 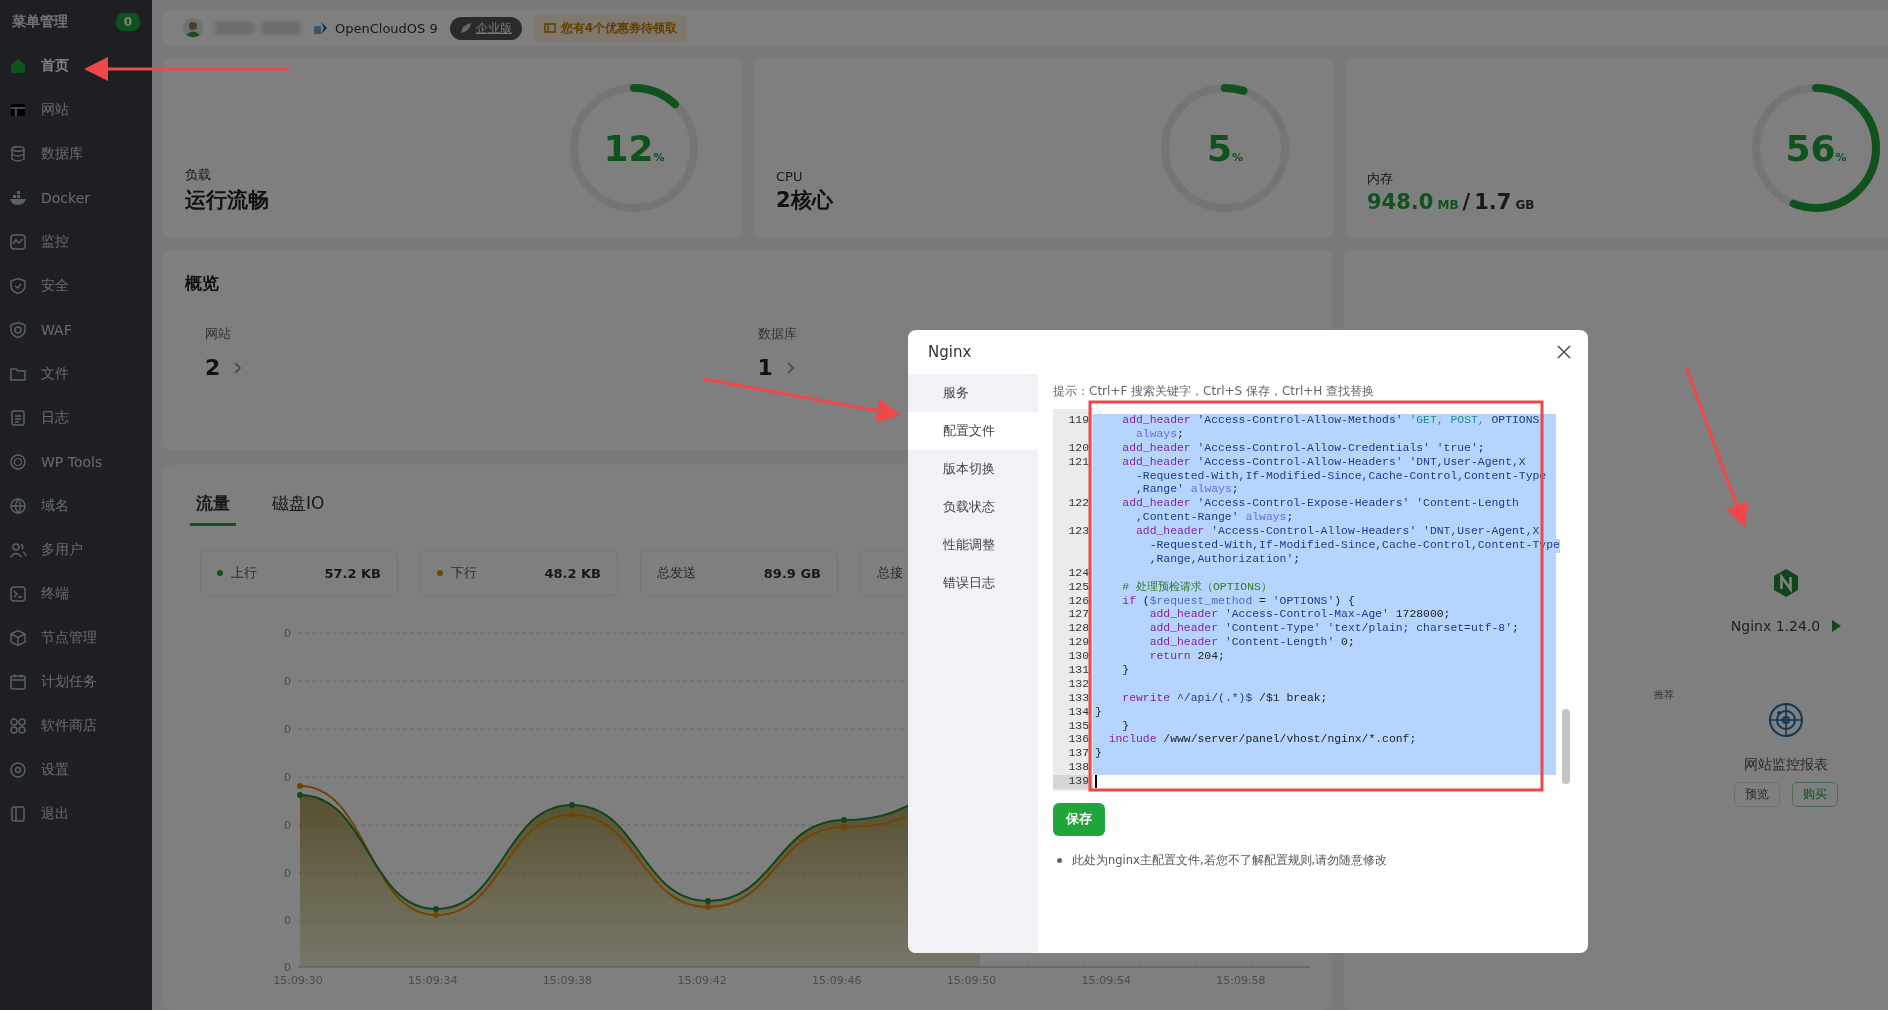 What do you see at coordinates (1786, 765) in the screenshot?
I see `plugin-name: 网站监控报表` at bounding box center [1786, 765].